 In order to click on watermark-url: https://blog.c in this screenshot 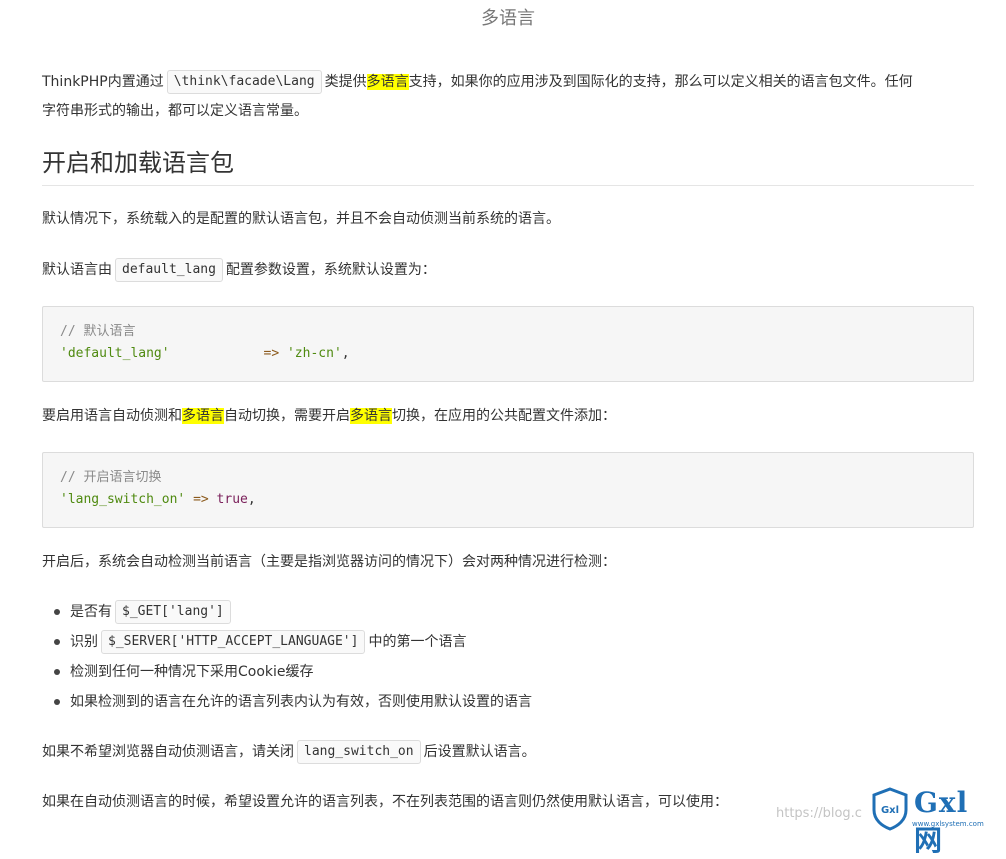, I will do `click(819, 813)`.